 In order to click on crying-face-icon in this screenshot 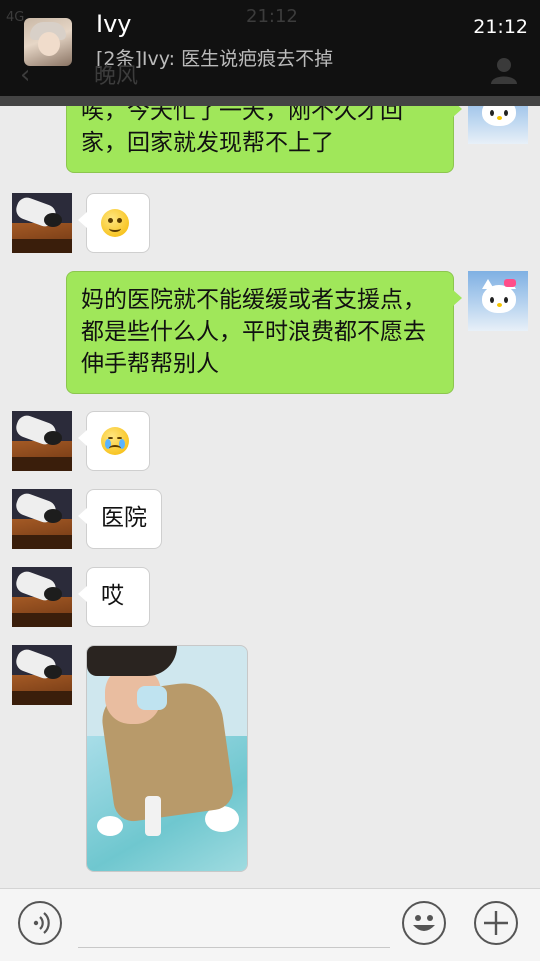, I will do `click(115, 440)`.